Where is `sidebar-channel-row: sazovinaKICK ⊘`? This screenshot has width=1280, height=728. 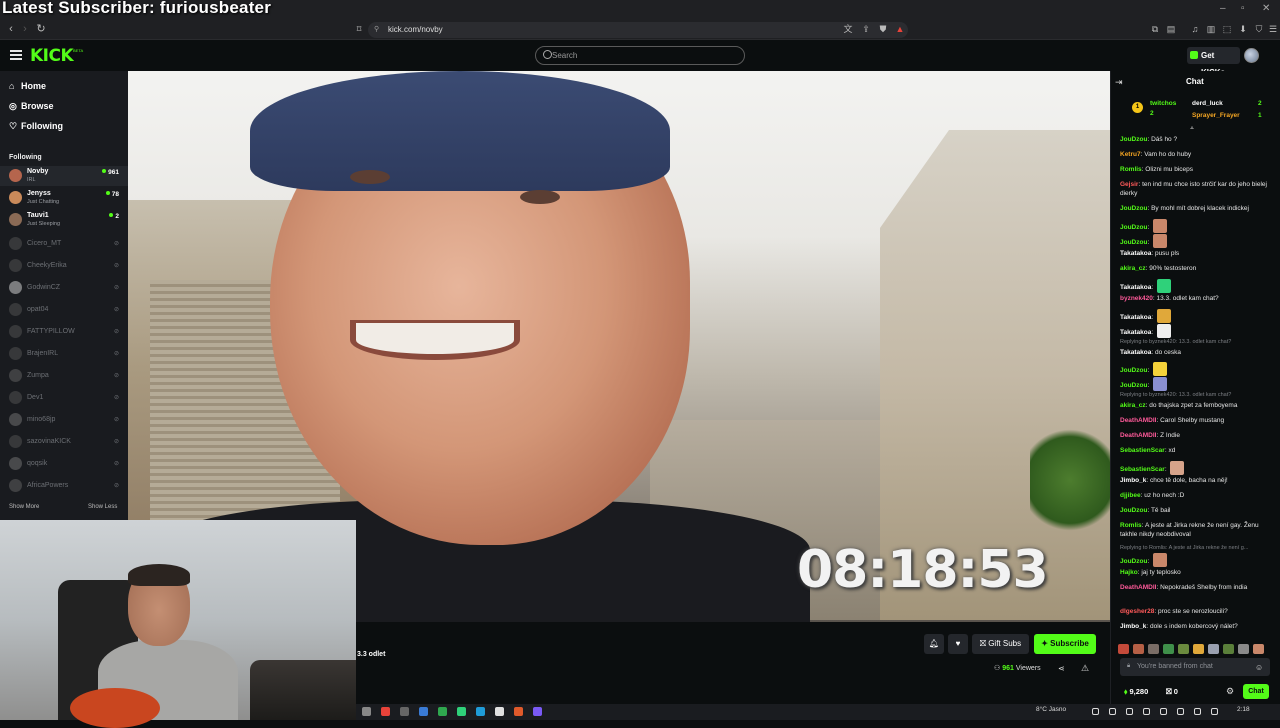
sidebar-channel-row: sazovinaKICK ⊘ is located at coordinates (64, 442).